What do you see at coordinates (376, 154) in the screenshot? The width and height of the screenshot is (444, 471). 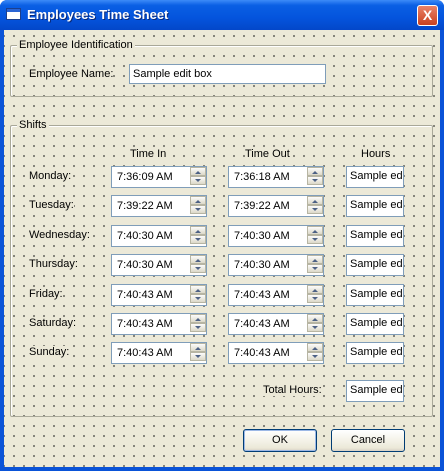 I see `hours-header: Hours` at bounding box center [376, 154].